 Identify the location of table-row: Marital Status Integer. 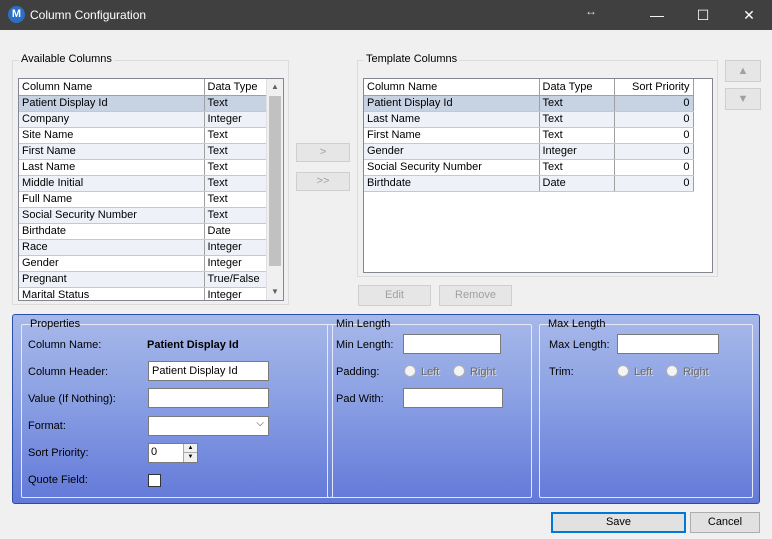
(143, 293).